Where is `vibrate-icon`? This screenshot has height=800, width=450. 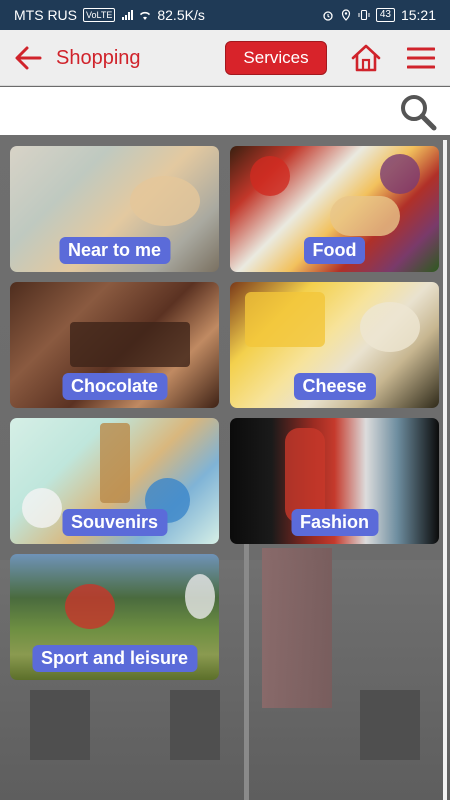 vibrate-icon is located at coordinates (364, 15).